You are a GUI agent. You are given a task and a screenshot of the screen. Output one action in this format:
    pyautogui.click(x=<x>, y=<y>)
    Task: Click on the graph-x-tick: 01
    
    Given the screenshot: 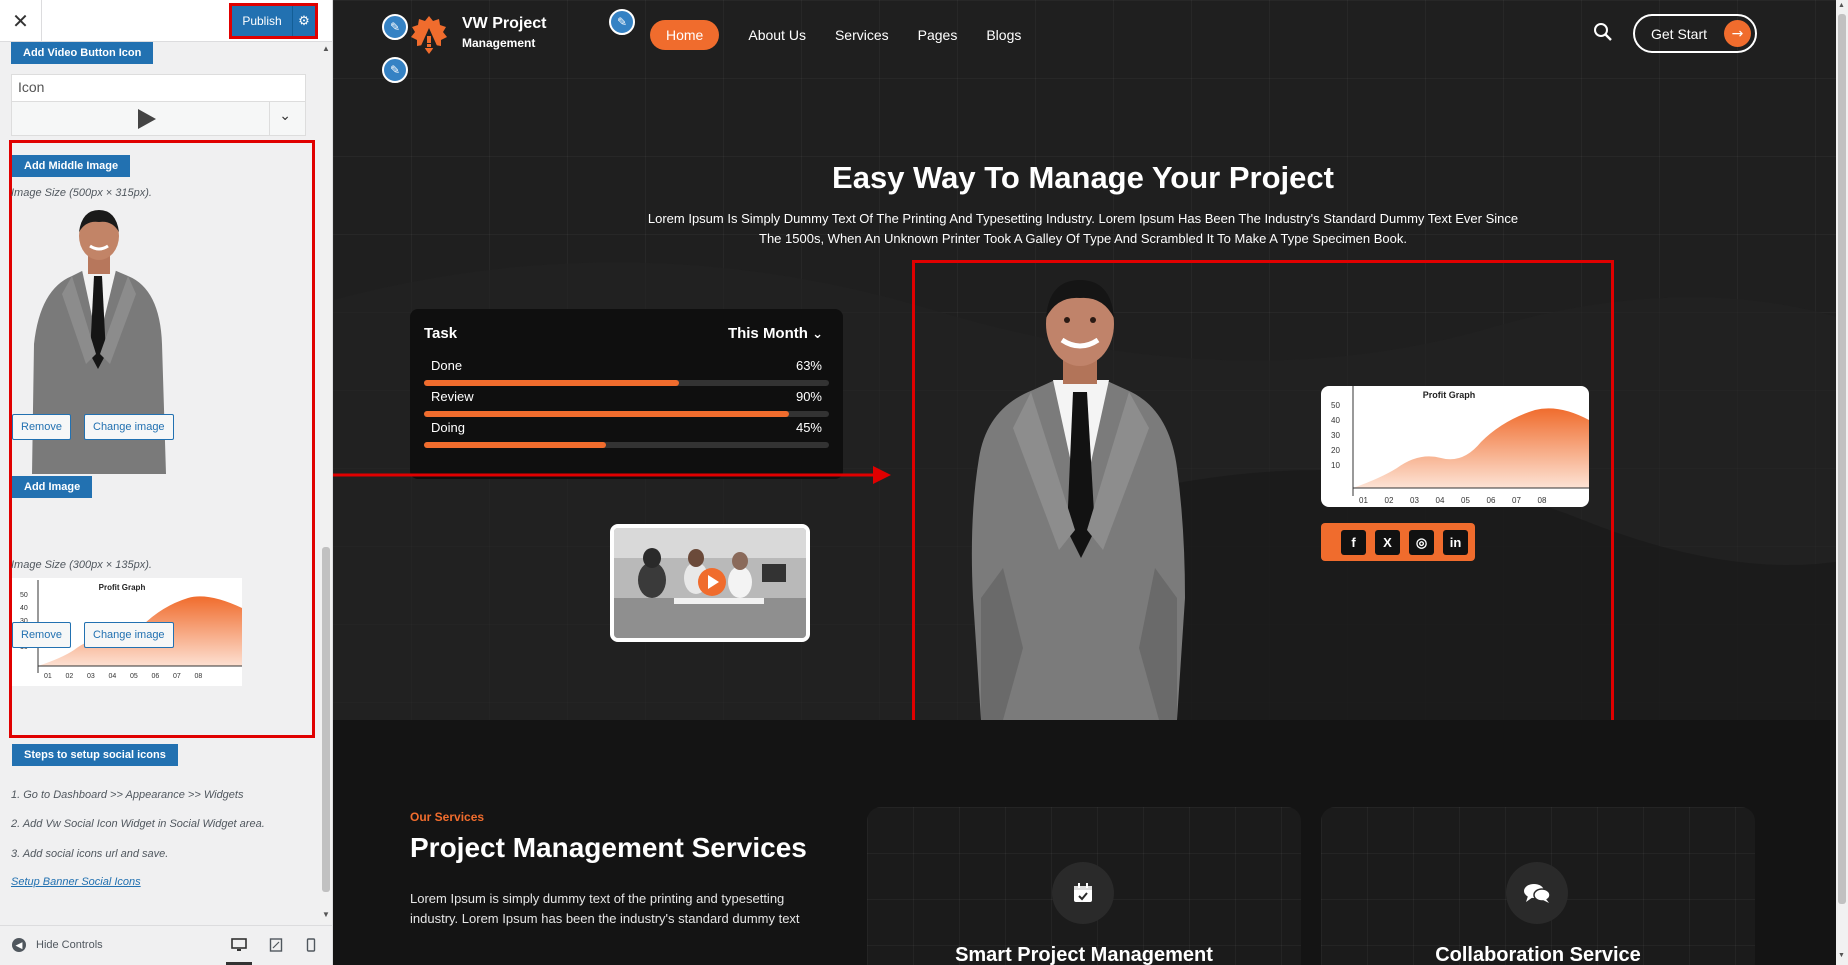 What is the action you would take?
    pyautogui.click(x=1363, y=500)
    